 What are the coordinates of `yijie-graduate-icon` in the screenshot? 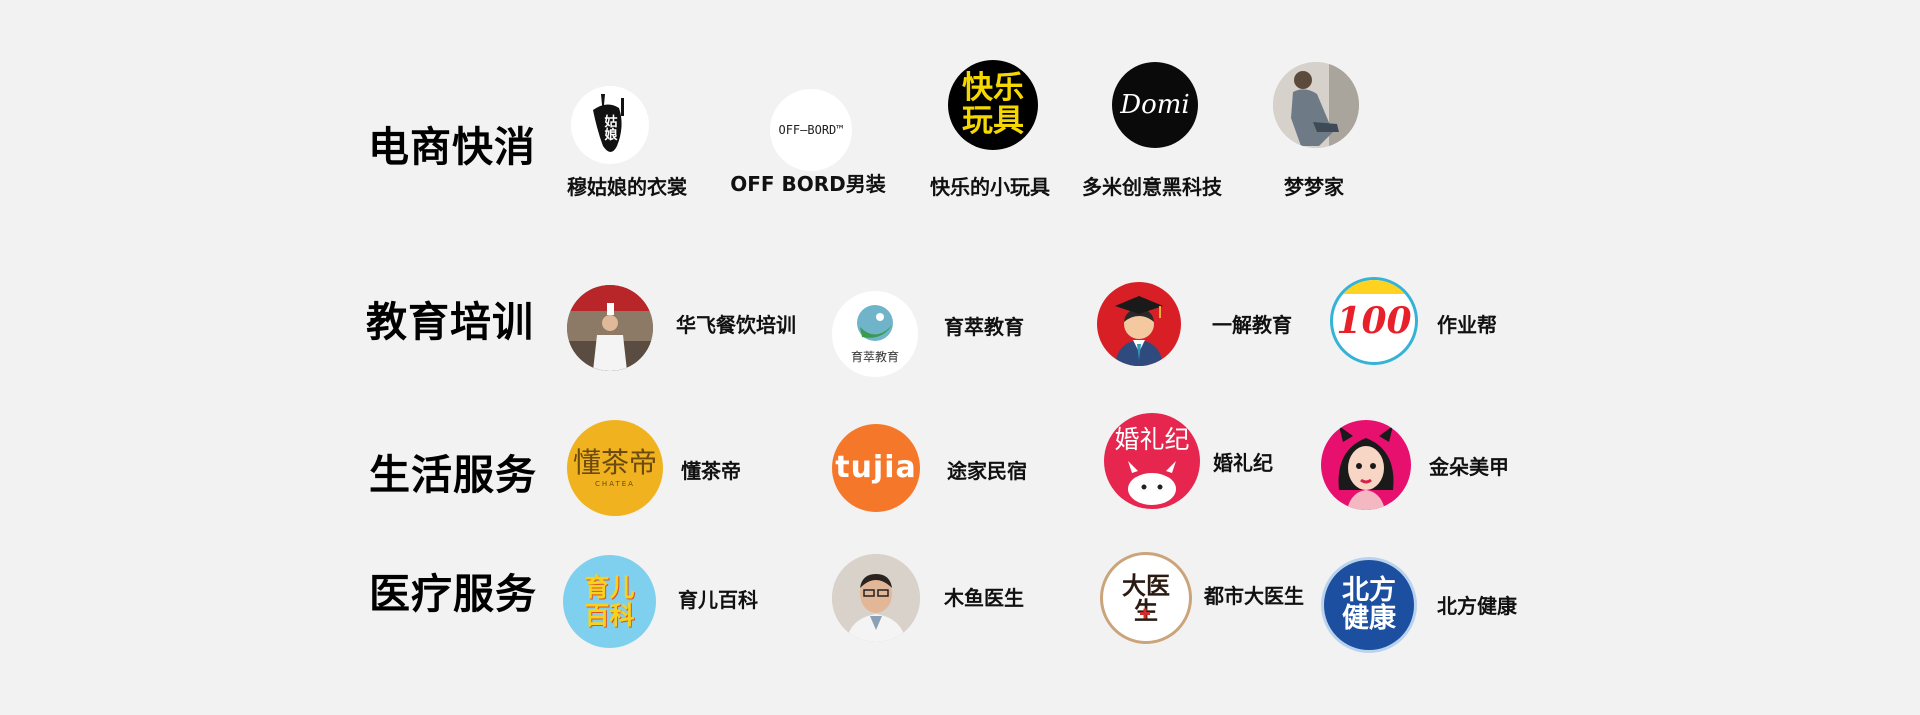 It's located at (1139, 331).